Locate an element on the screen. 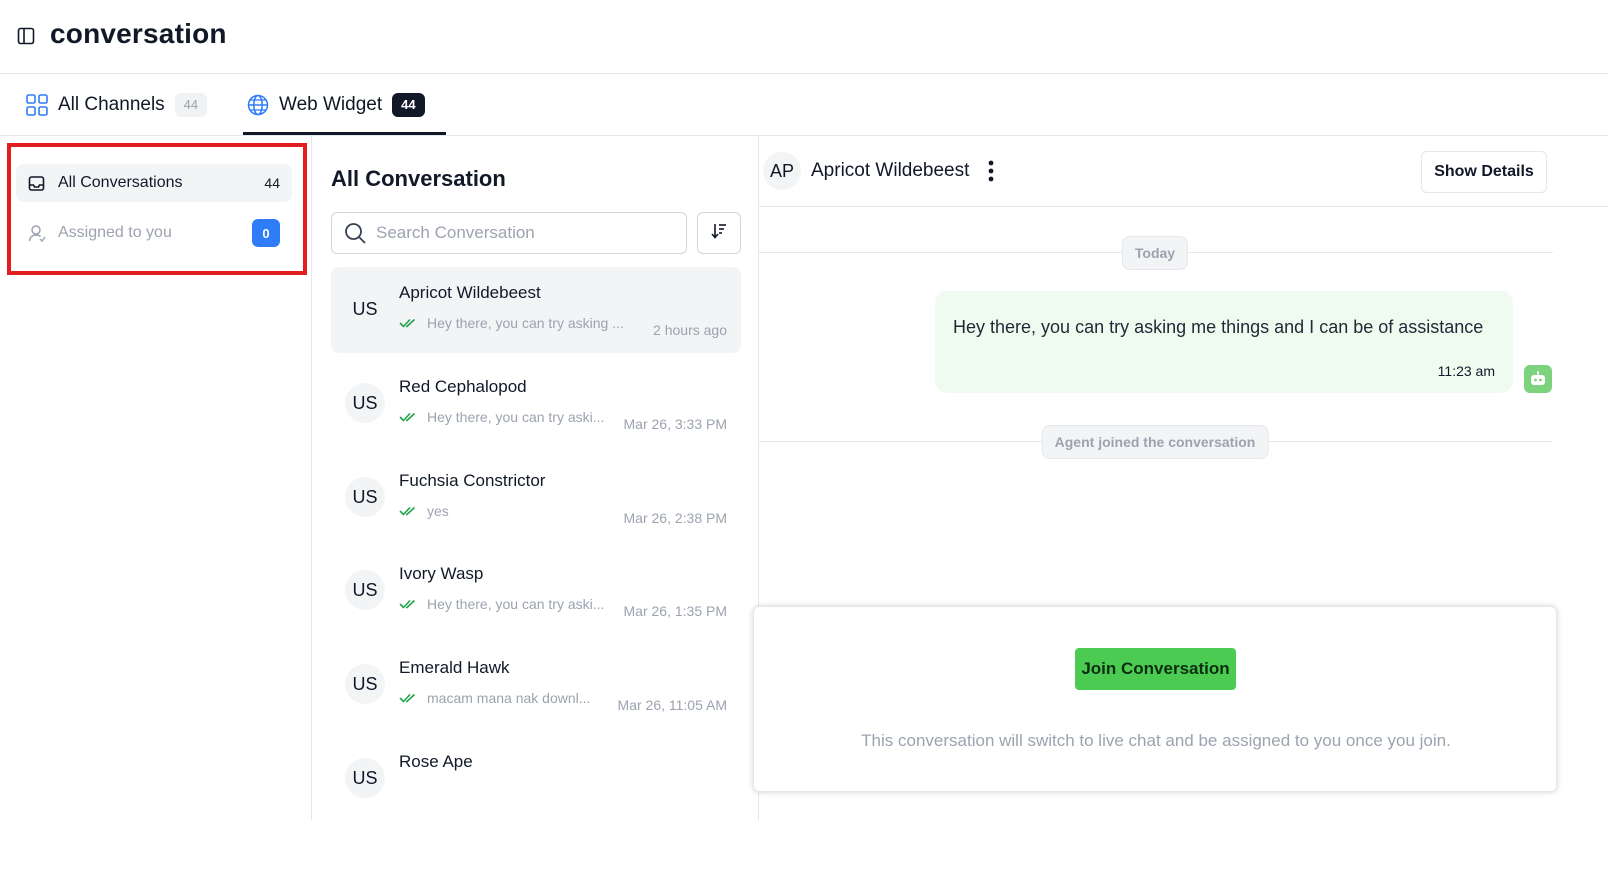 The width and height of the screenshot is (1608, 875). date-divider: Today is located at coordinates (1155, 253).